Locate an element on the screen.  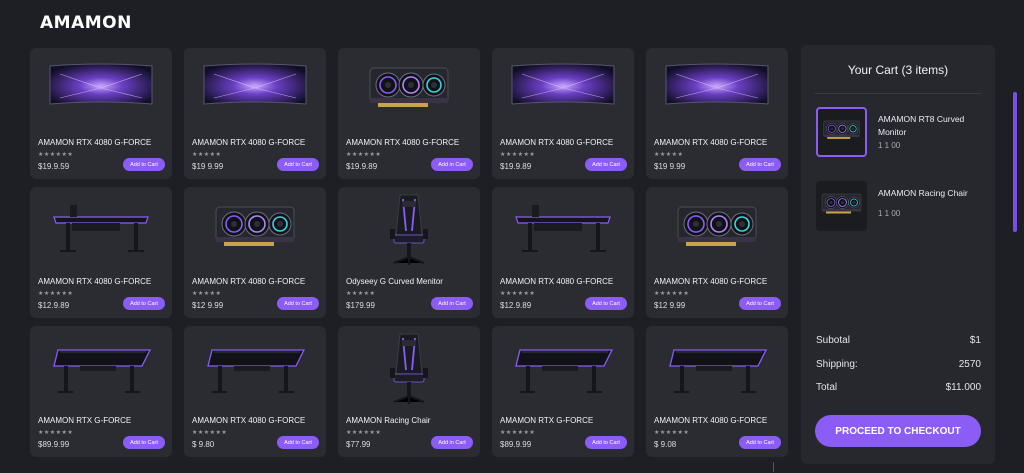
site-logo: AMAMON is located at coordinates (86, 23).